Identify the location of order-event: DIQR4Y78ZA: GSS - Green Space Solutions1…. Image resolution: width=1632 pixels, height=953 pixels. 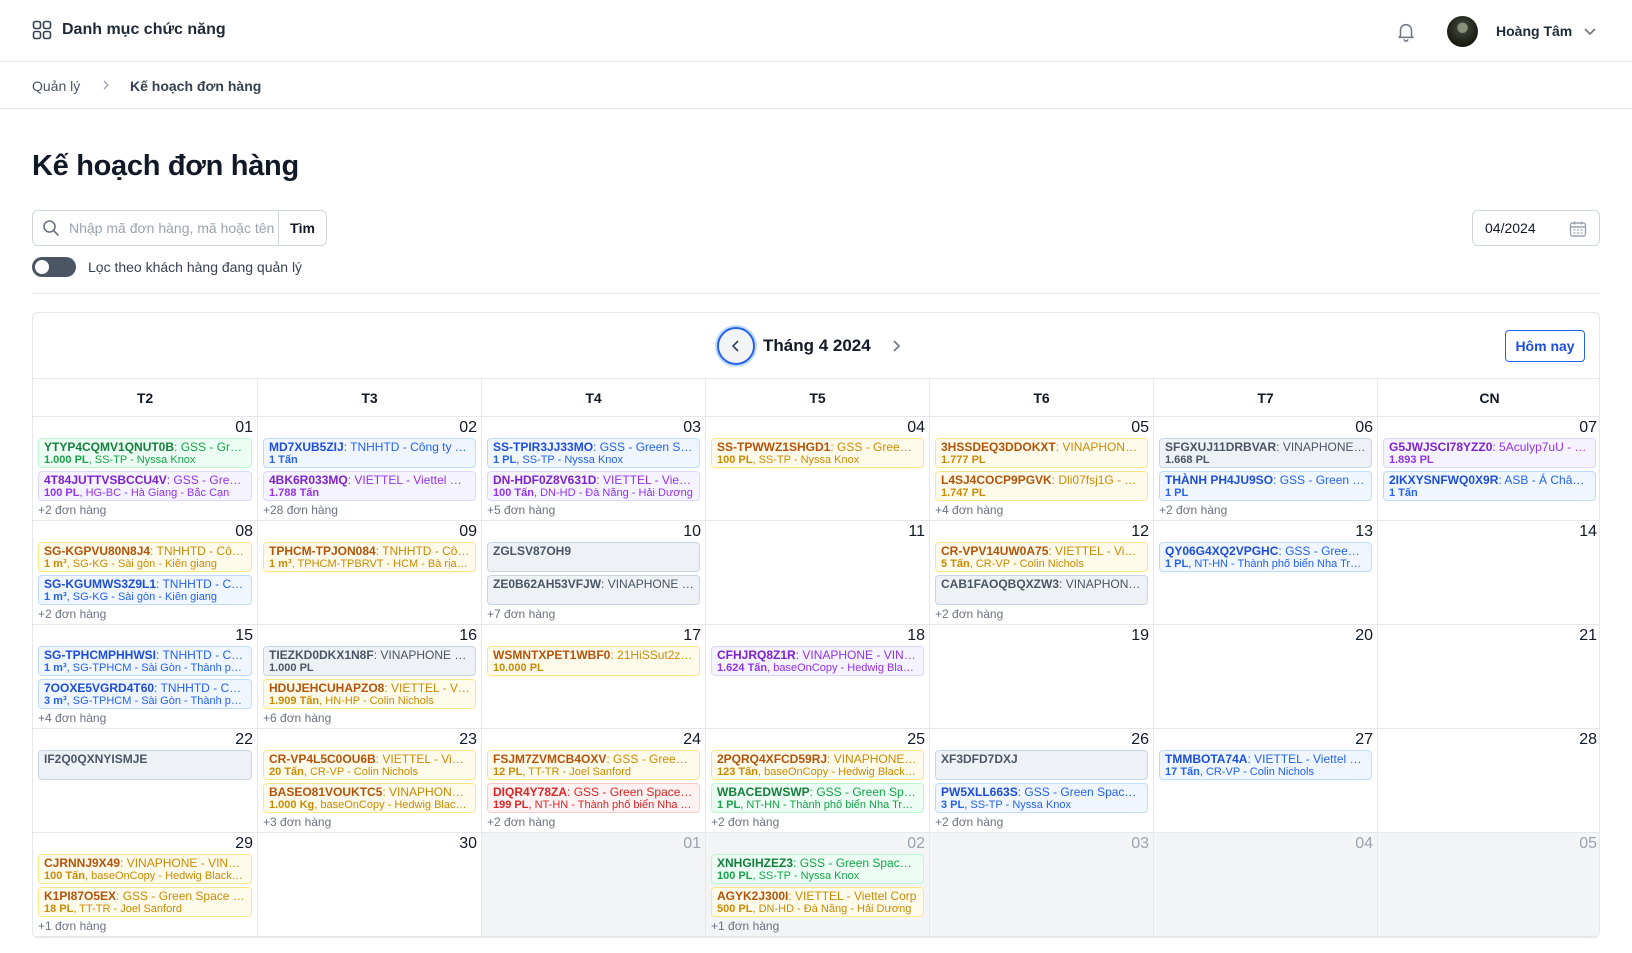
(593, 798).